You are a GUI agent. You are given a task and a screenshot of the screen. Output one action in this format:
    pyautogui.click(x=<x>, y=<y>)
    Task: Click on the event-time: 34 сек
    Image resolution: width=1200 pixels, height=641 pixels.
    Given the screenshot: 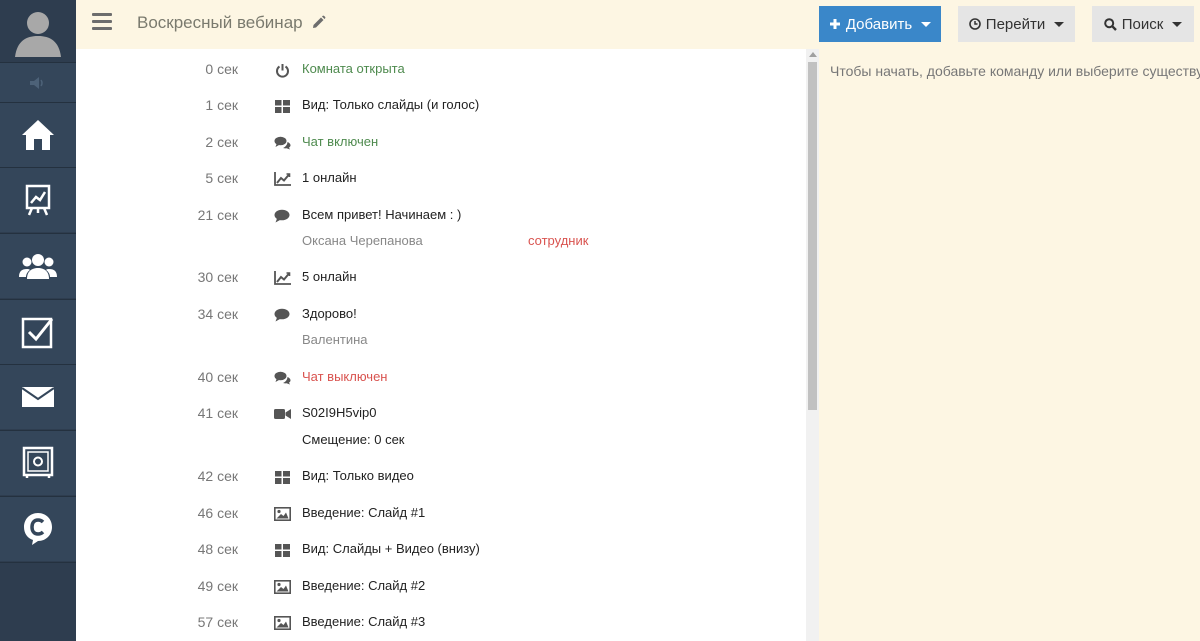 What is the action you would take?
    pyautogui.click(x=217, y=314)
    